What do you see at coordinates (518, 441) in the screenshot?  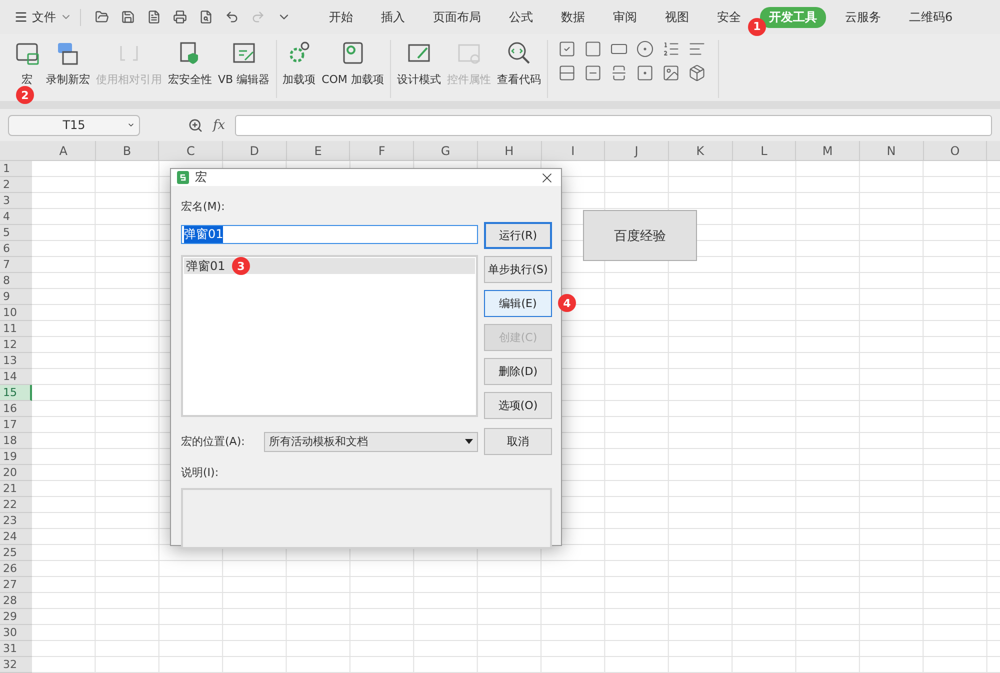 I see `cancel-button: 取消` at bounding box center [518, 441].